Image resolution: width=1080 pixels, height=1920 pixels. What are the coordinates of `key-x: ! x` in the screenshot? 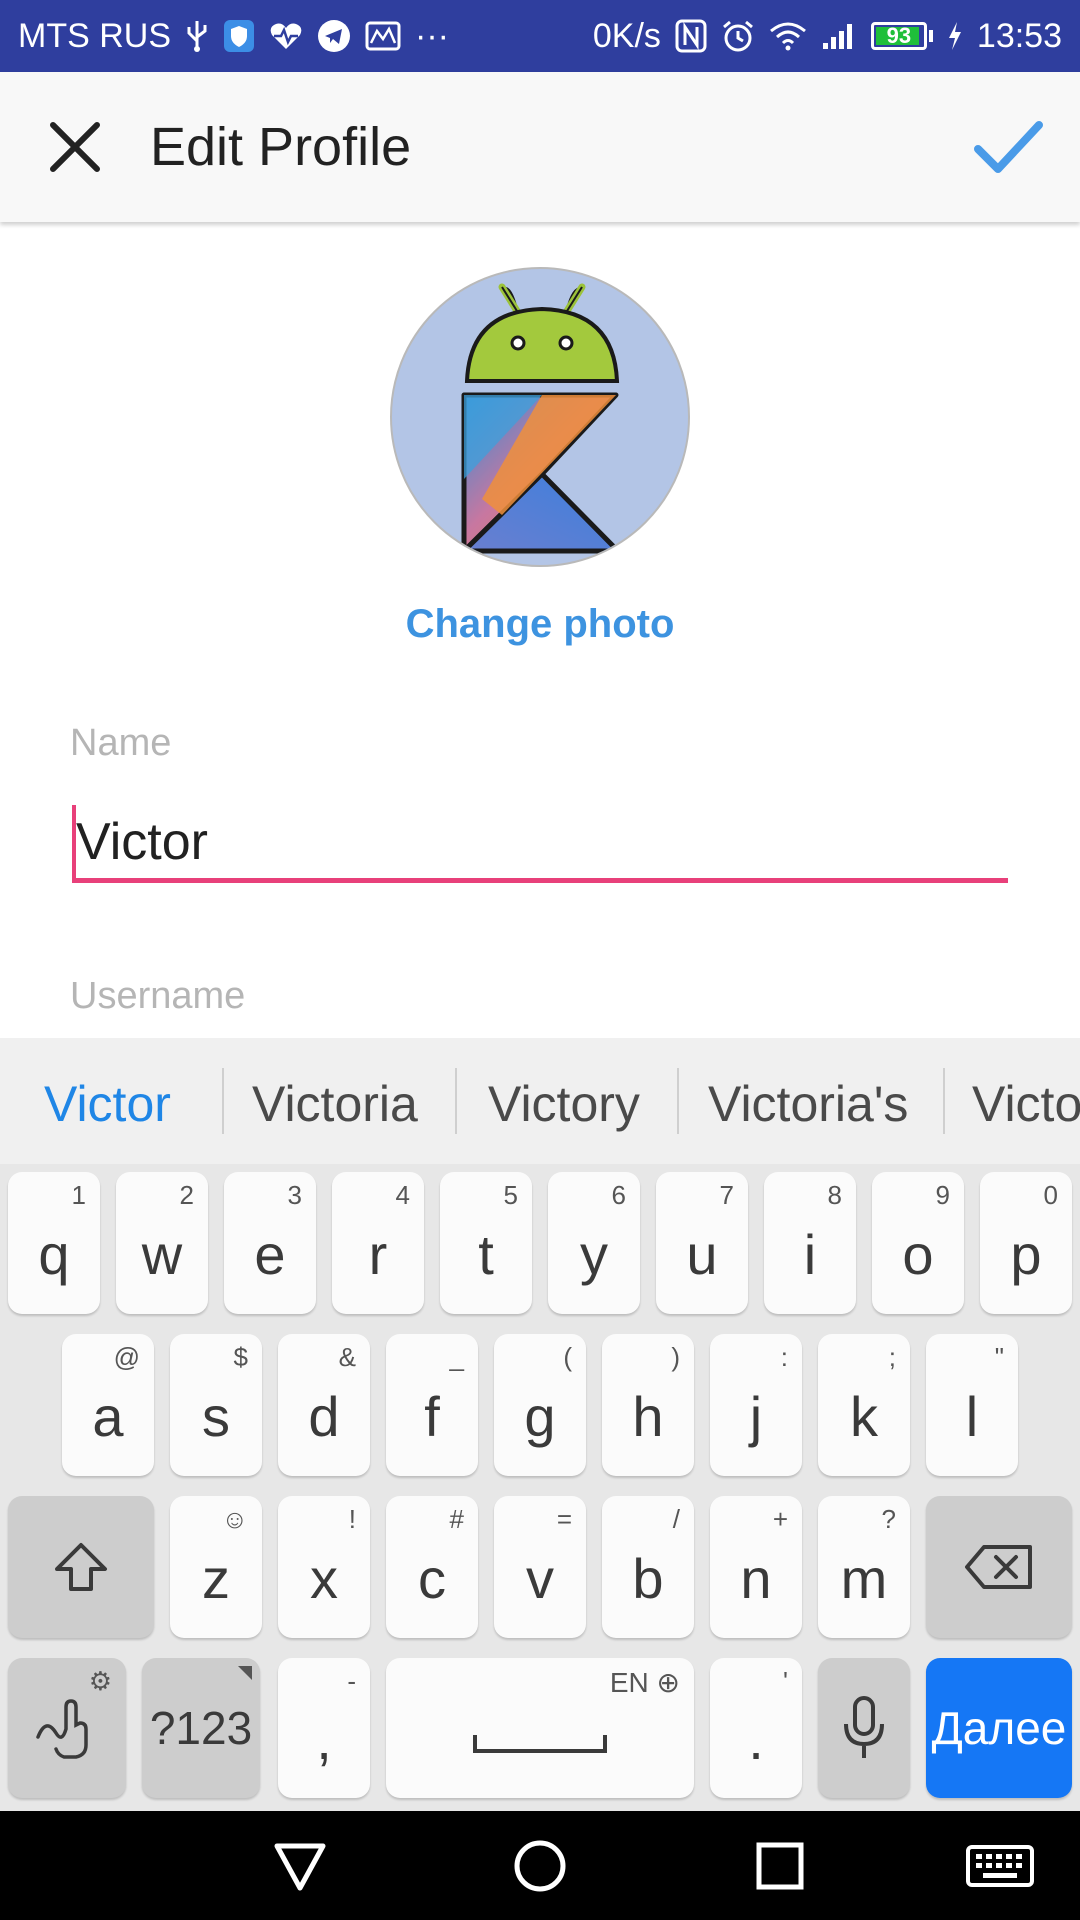 It's located at (324, 1567).